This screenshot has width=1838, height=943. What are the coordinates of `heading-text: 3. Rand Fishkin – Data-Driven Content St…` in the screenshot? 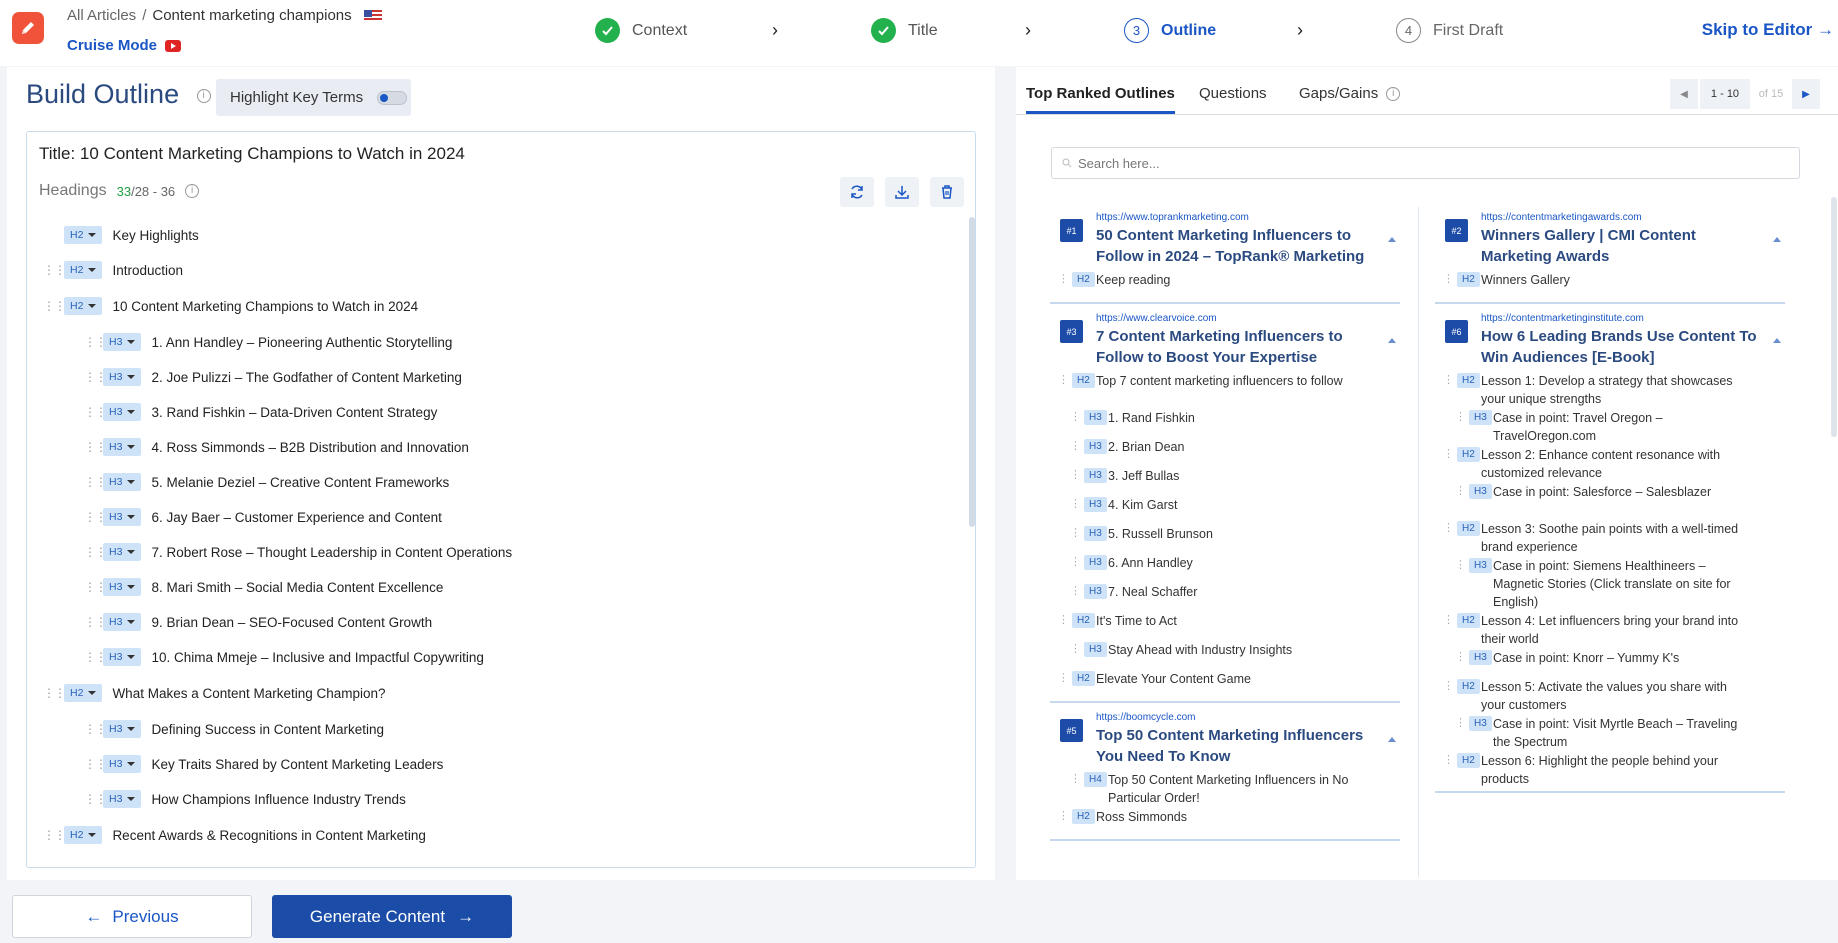 It's located at (294, 412).